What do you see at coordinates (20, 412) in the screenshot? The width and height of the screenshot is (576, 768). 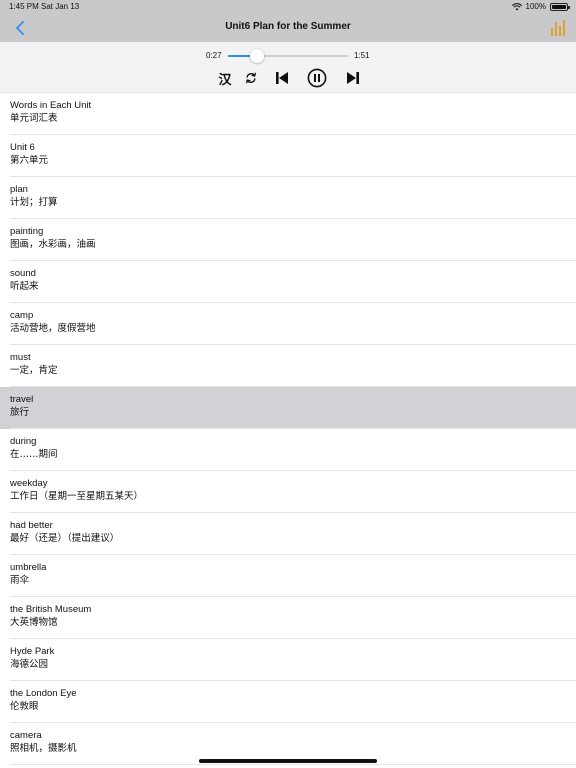 I see `word-chinese: 旅行` at bounding box center [20, 412].